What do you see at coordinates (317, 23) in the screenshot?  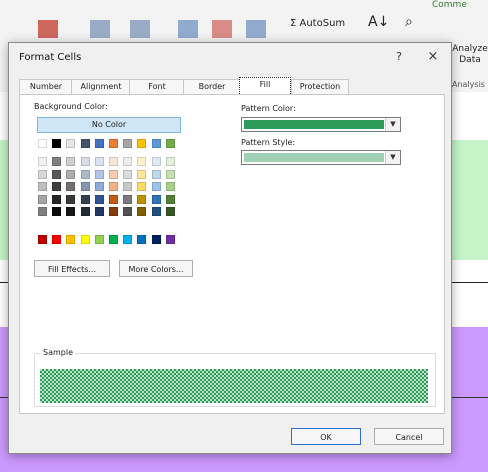 I see `autosum-button: Σ AutoSum` at bounding box center [317, 23].